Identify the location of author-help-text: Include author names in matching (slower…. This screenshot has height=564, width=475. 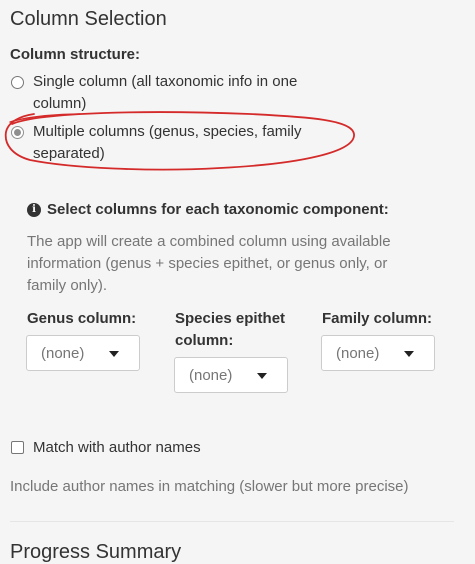
(209, 486).